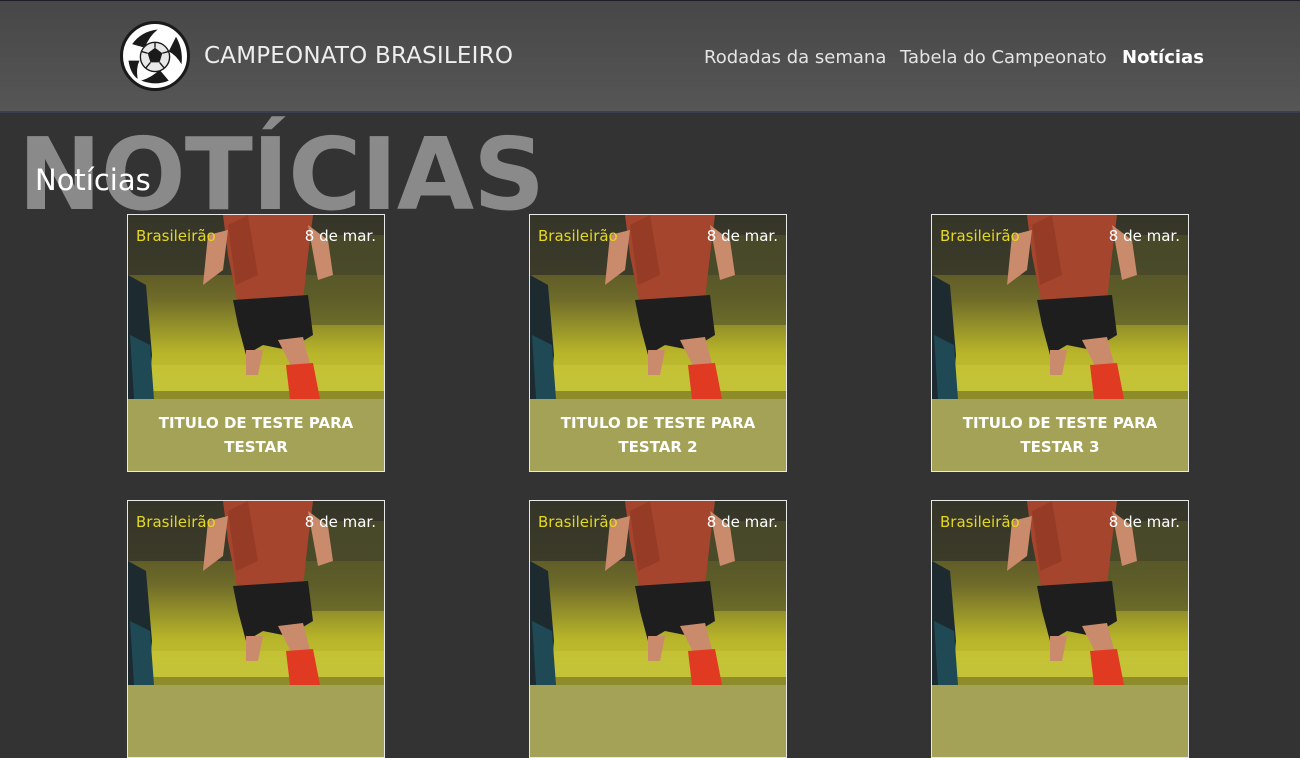 The width and height of the screenshot is (1300, 758). I want to click on nav-noticias: Notícias, so click(1163, 57).